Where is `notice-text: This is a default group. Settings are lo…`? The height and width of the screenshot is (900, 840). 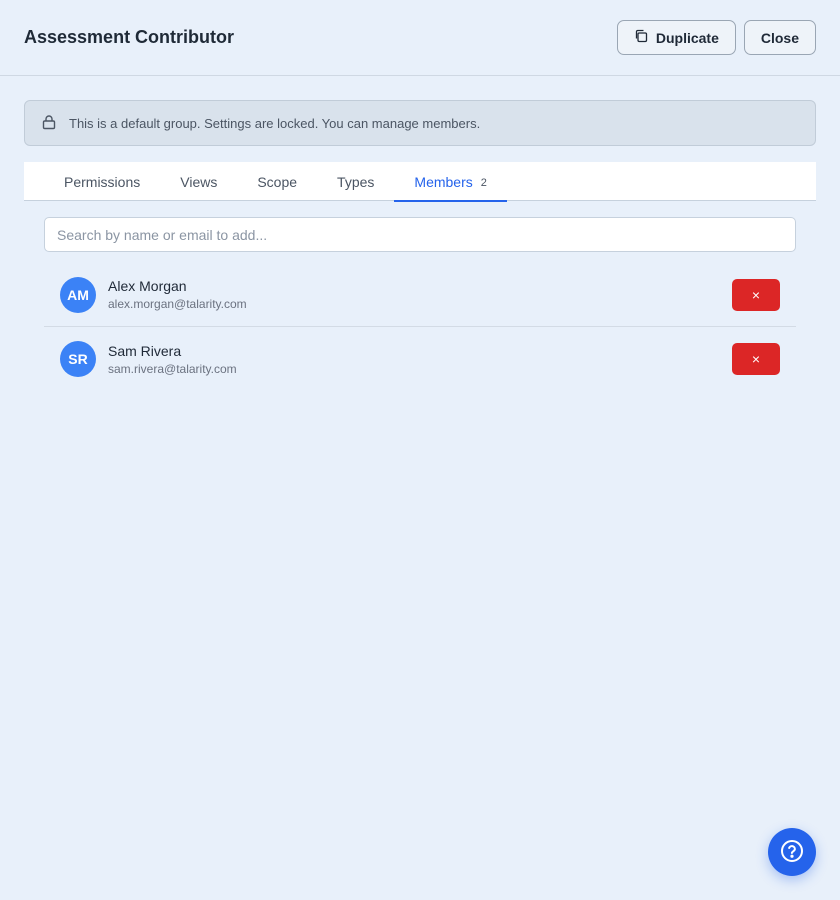 notice-text: This is a default group. Settings are lo… is located at coordinates (275, 123).